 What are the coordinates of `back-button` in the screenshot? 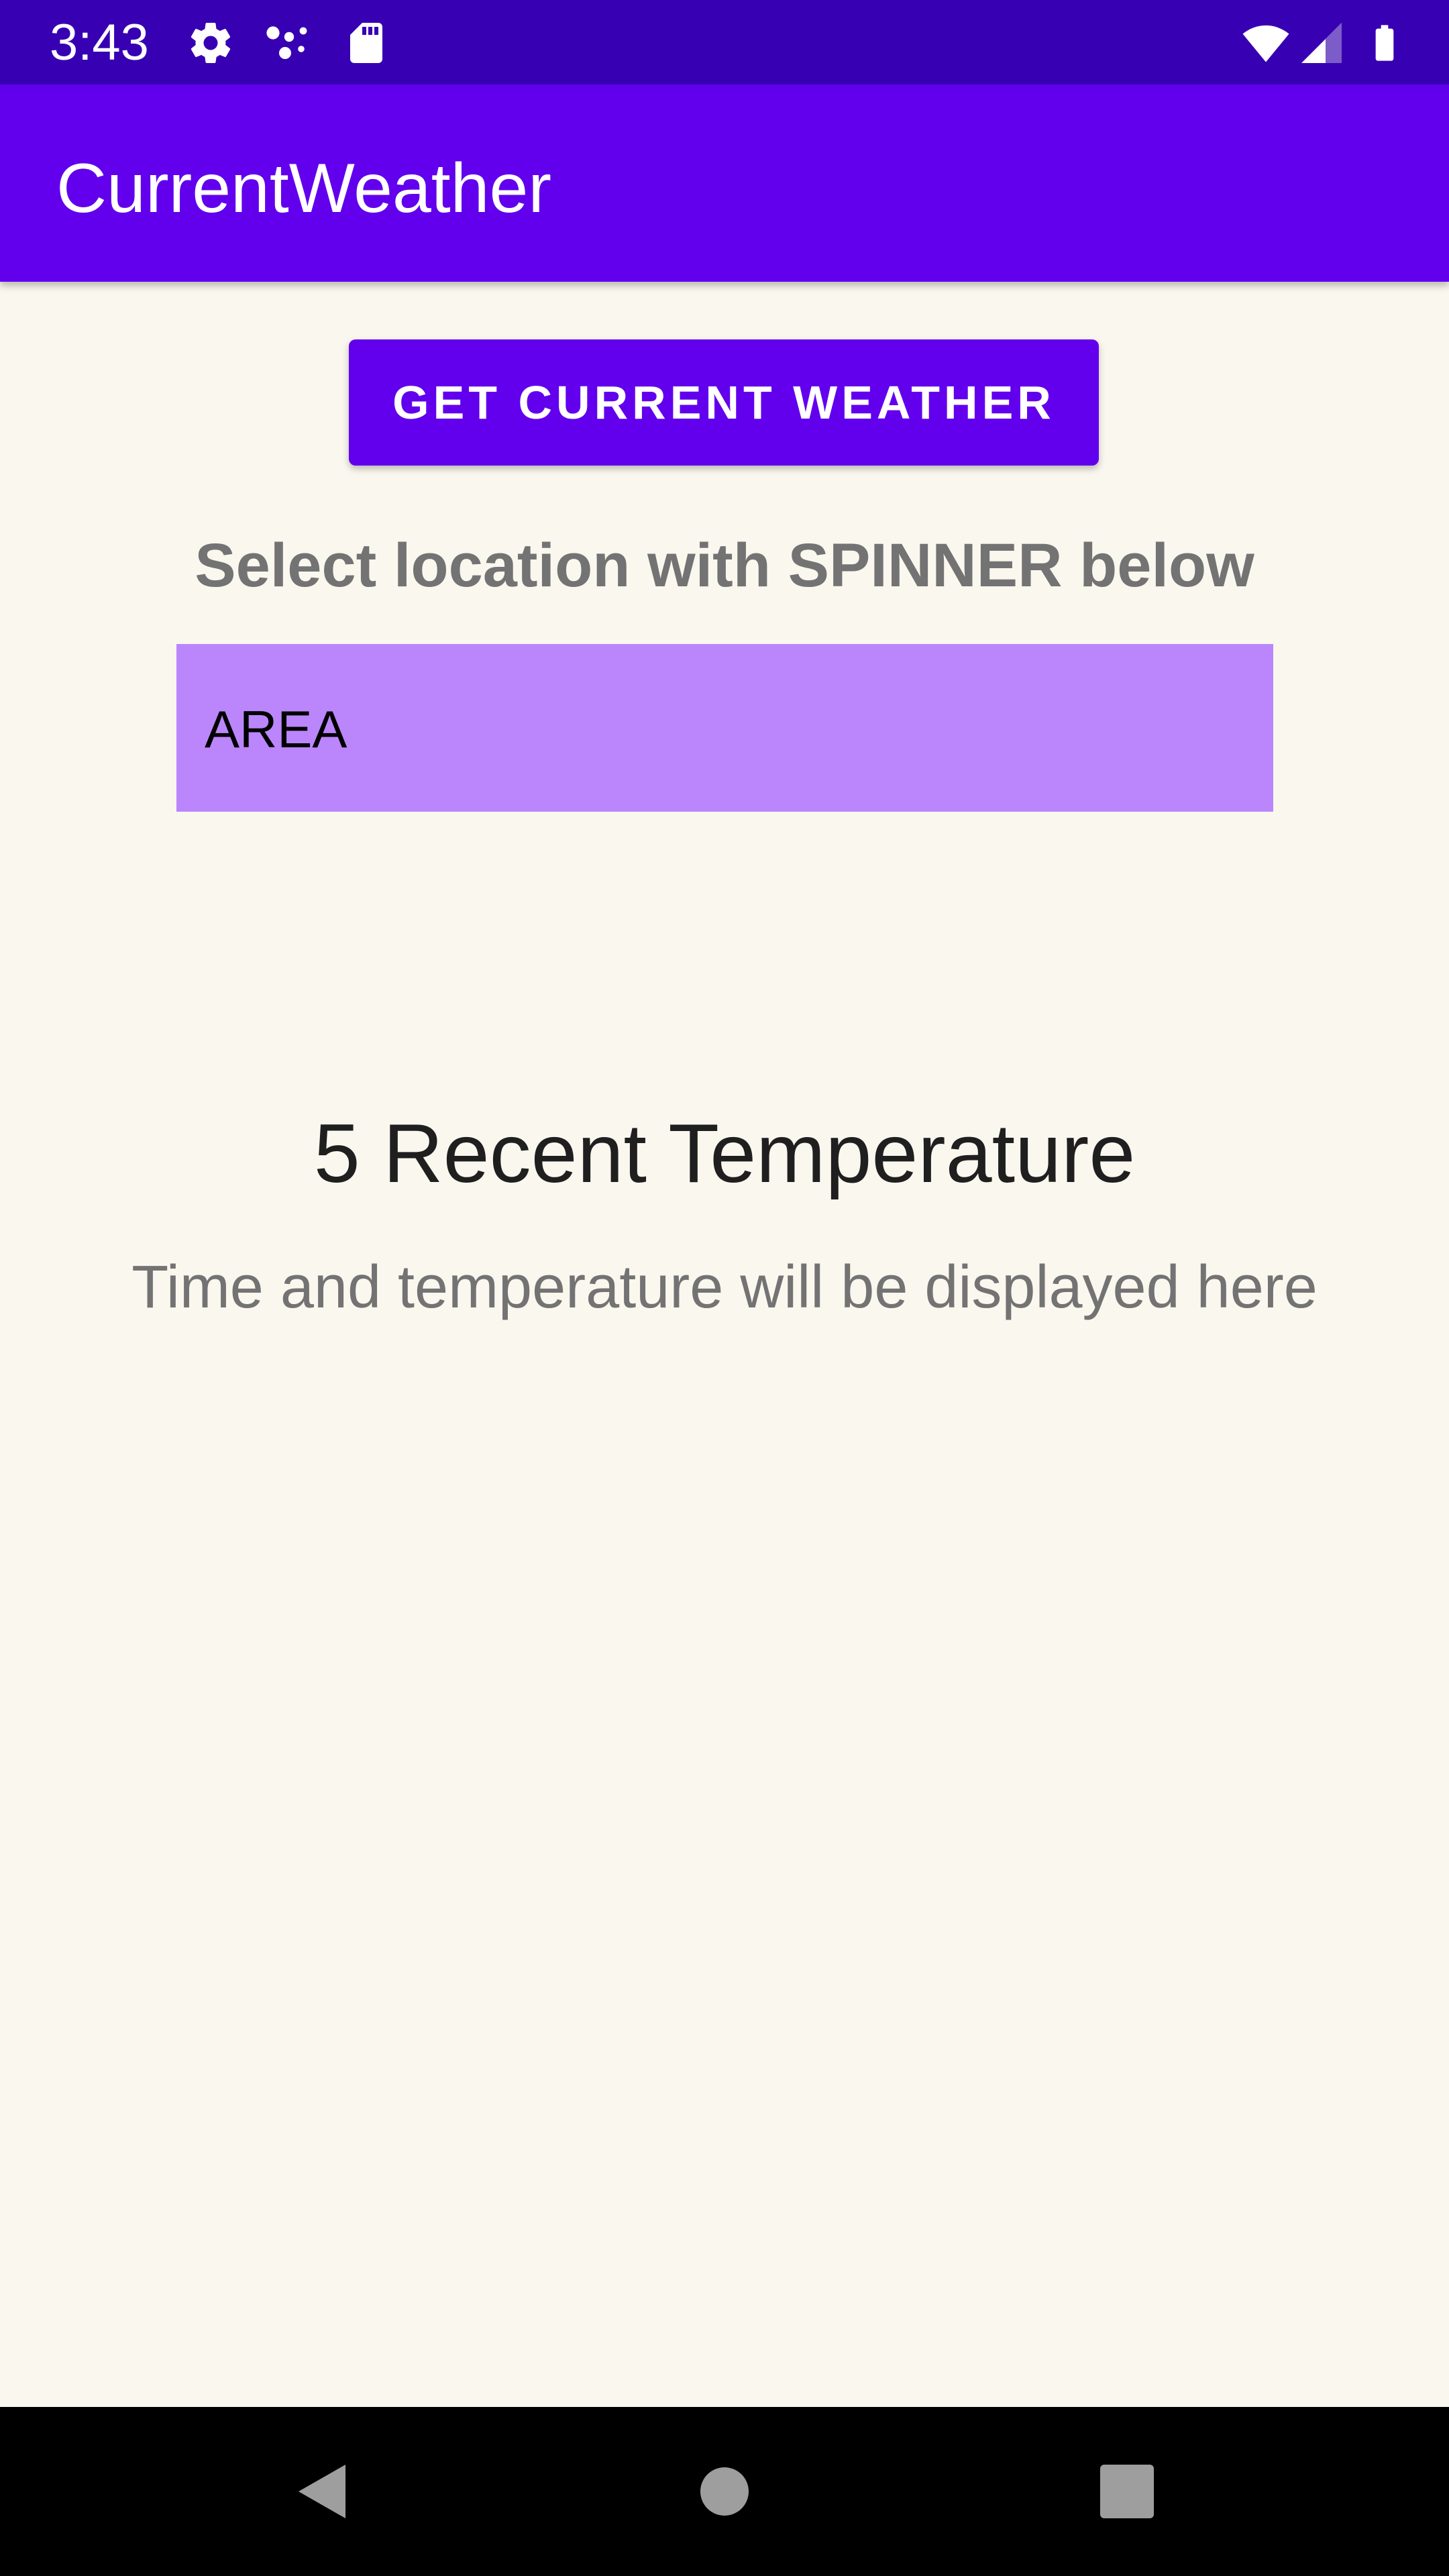 It's located at (322, 2491).